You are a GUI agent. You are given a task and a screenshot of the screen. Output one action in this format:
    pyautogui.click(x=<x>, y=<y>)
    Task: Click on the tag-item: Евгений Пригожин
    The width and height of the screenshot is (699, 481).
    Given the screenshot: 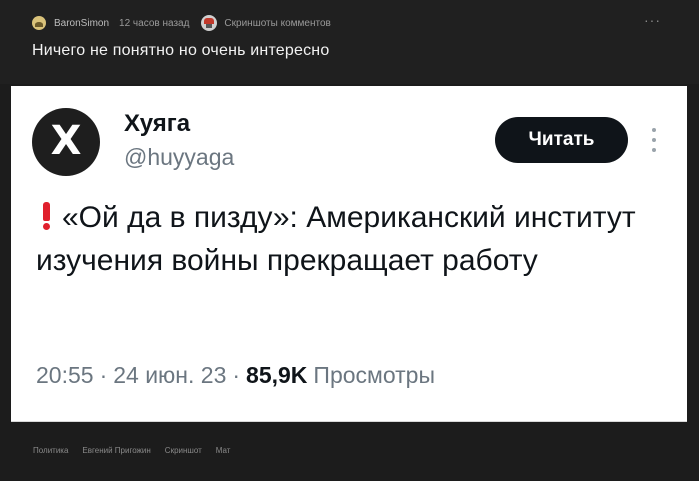 What is the action you would take?
    pyautogui.click(x=116, y=450)
    